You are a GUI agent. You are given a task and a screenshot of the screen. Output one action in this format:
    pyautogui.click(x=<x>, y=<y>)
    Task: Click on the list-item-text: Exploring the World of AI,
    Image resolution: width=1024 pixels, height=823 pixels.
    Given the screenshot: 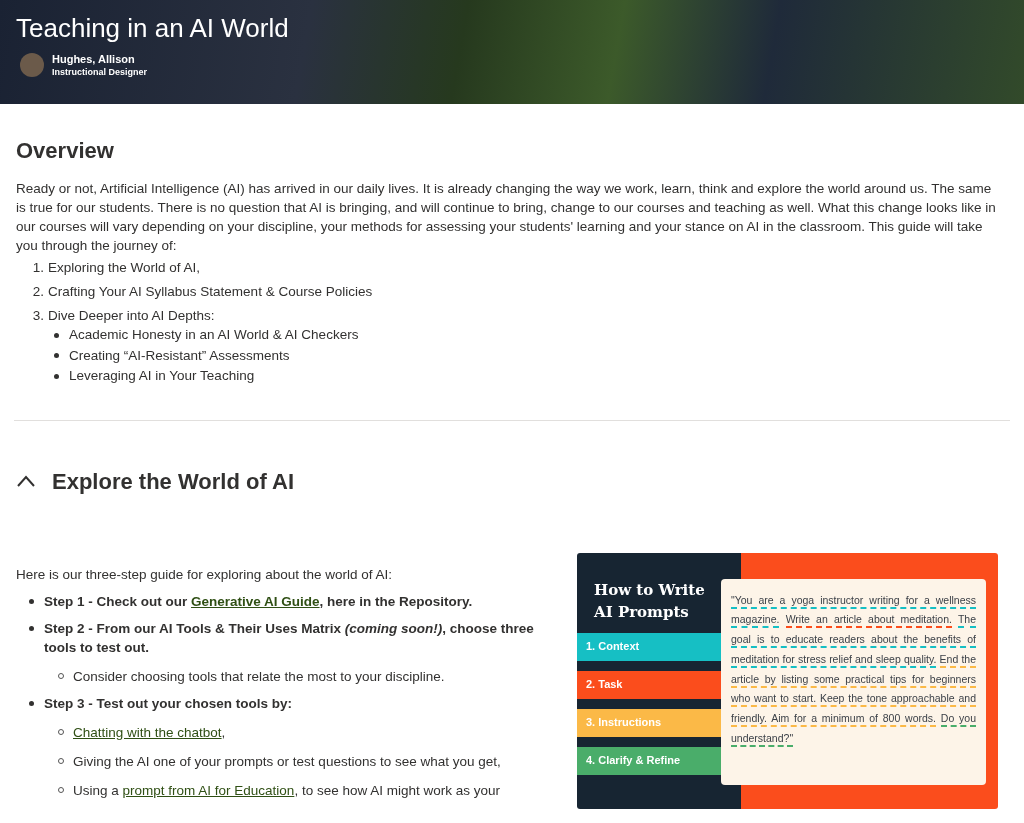 What is the action you would take?
    pyautogui.click(x=124, y=268)
    